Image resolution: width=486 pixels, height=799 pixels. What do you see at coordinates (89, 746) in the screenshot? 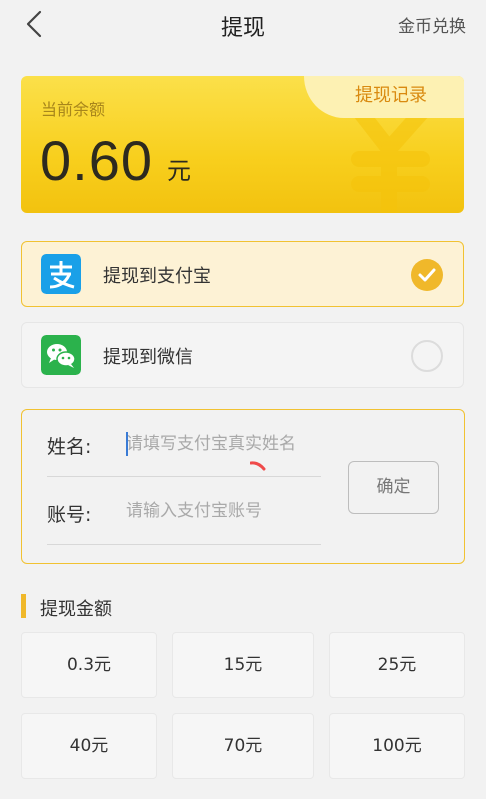
I see `amount-option: 40元` at bounding box center [89, 746].